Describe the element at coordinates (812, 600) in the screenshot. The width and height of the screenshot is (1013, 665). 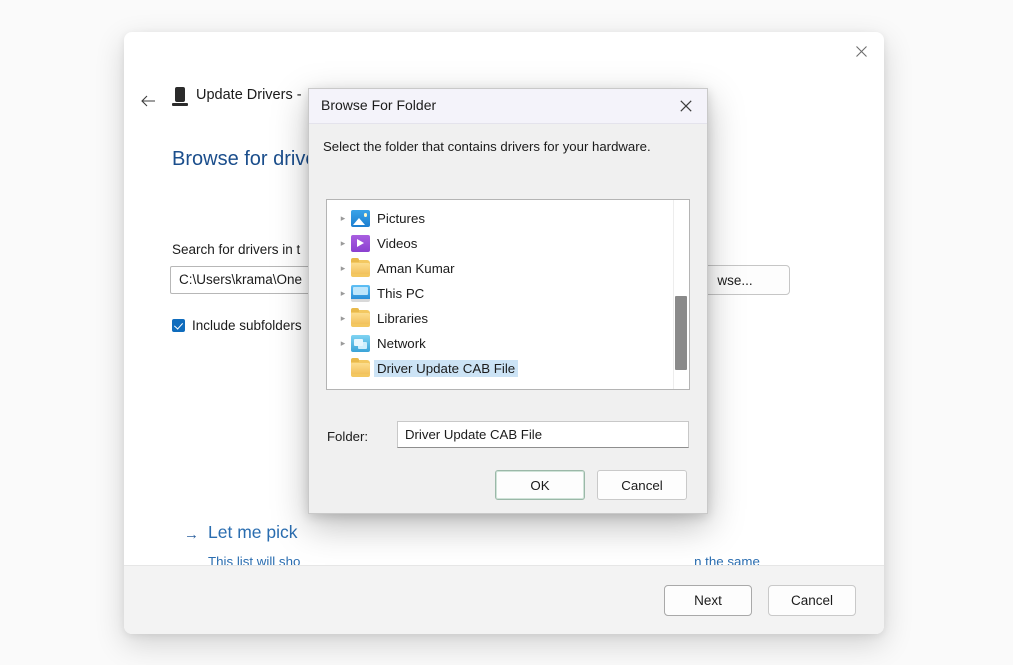
I see `cancel-button: Cancel` at that location.